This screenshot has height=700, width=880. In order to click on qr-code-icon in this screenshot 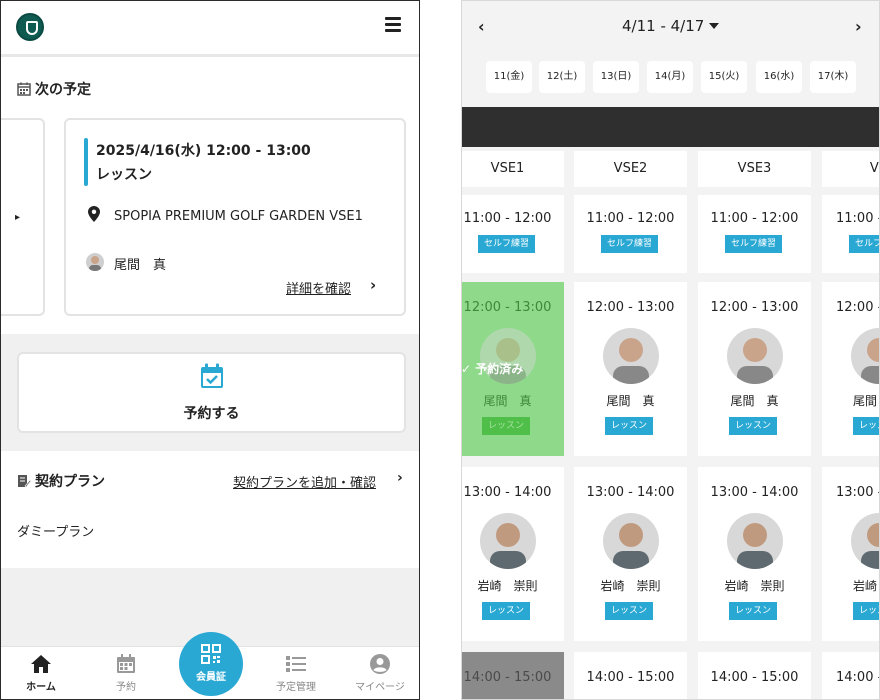, I will do `click(211, 654)`.